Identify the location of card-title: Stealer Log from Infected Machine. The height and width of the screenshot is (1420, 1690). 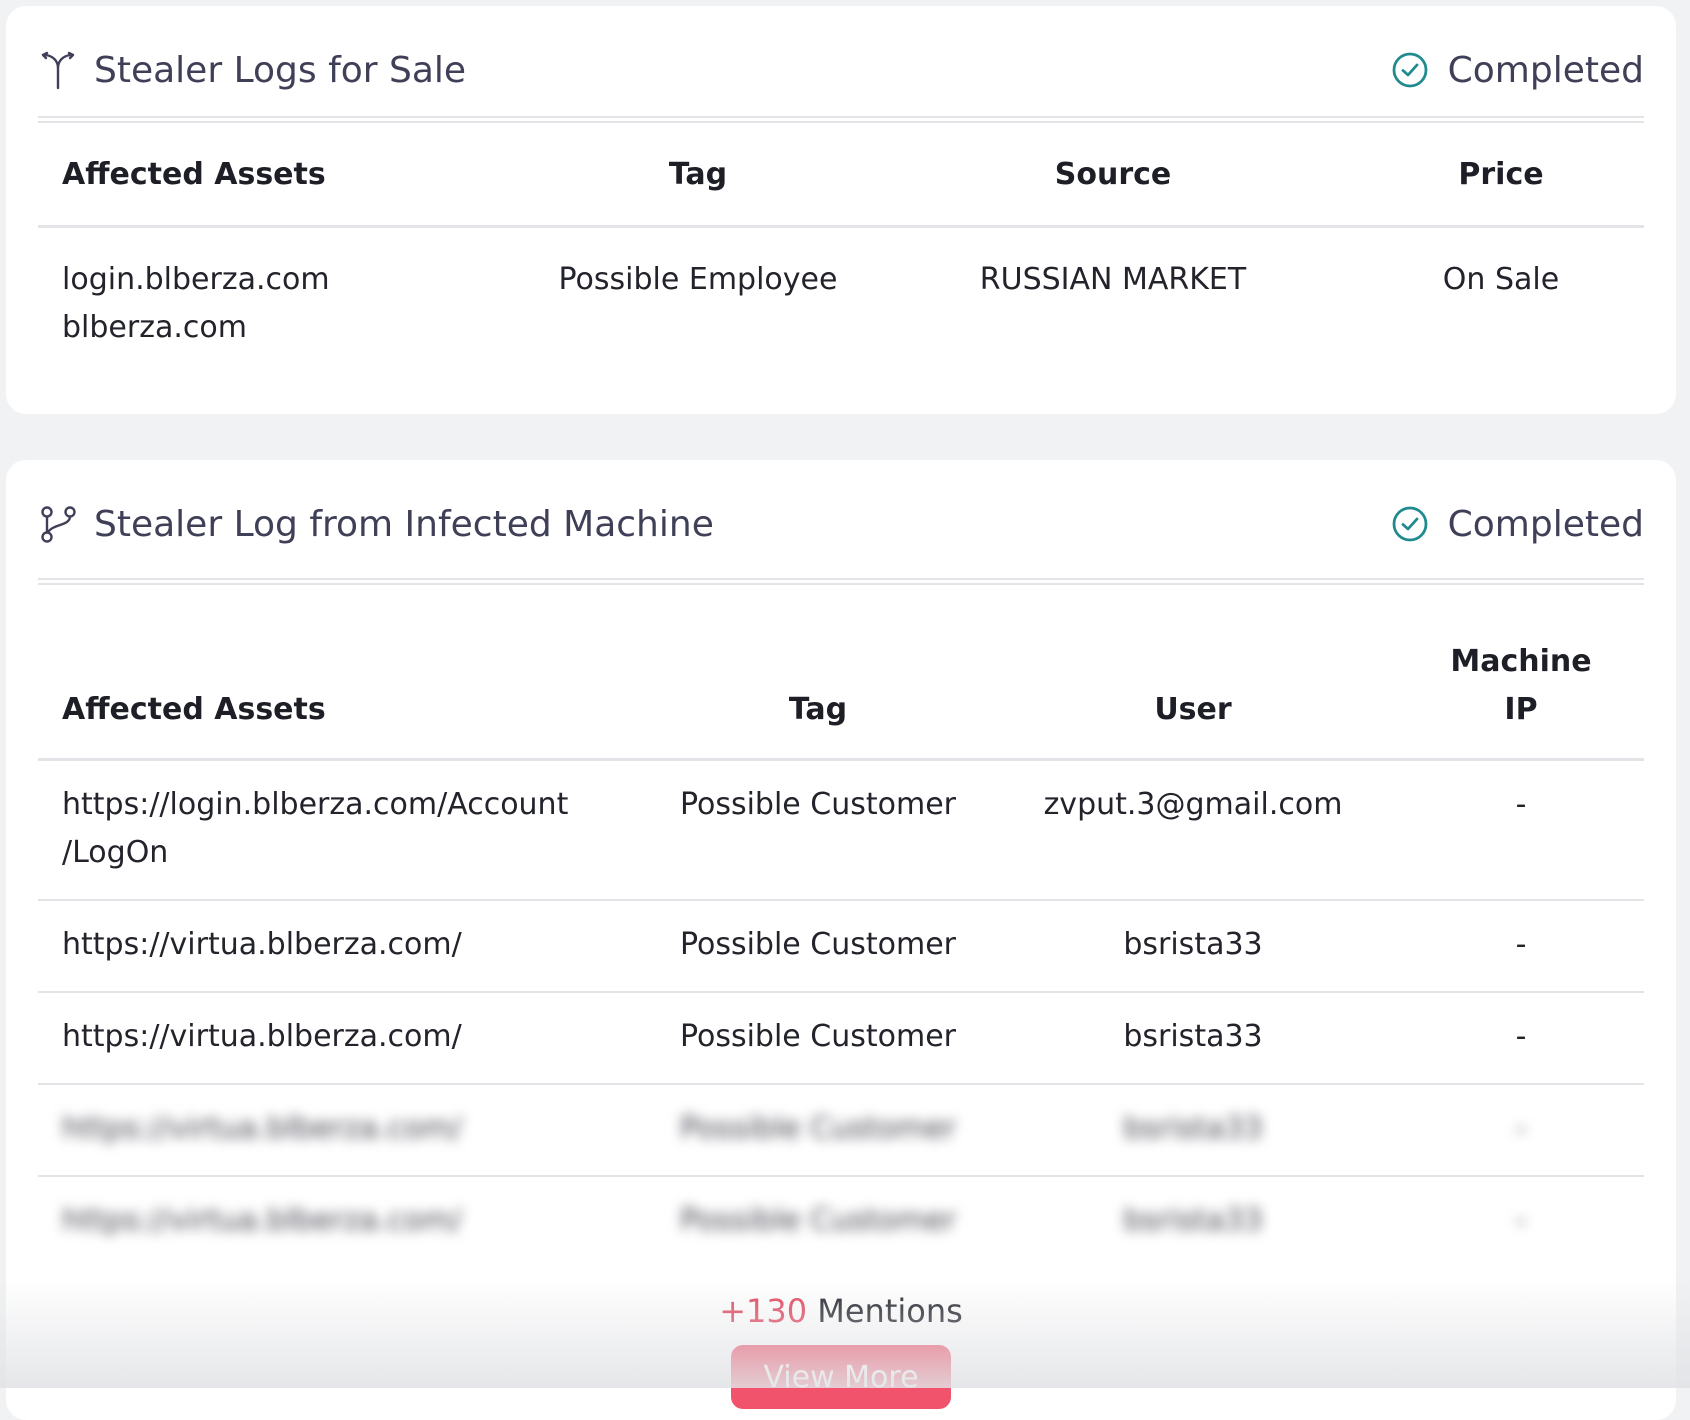
(404, 524).